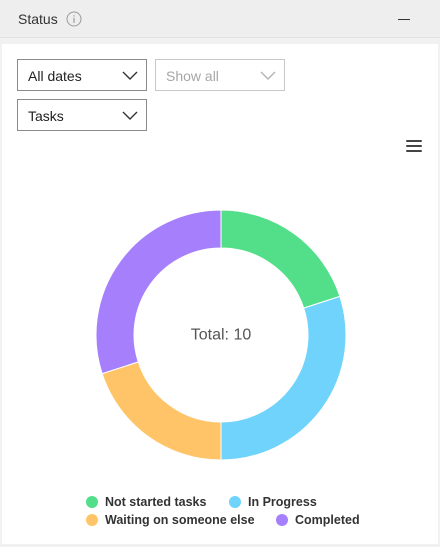 Image resolution: width=440 pixels, height=547 pixels. What do you see at coordinates (55, 76) in the screenshot?
I see `date-filter-value: All dates` at bounding box center [55, 76].